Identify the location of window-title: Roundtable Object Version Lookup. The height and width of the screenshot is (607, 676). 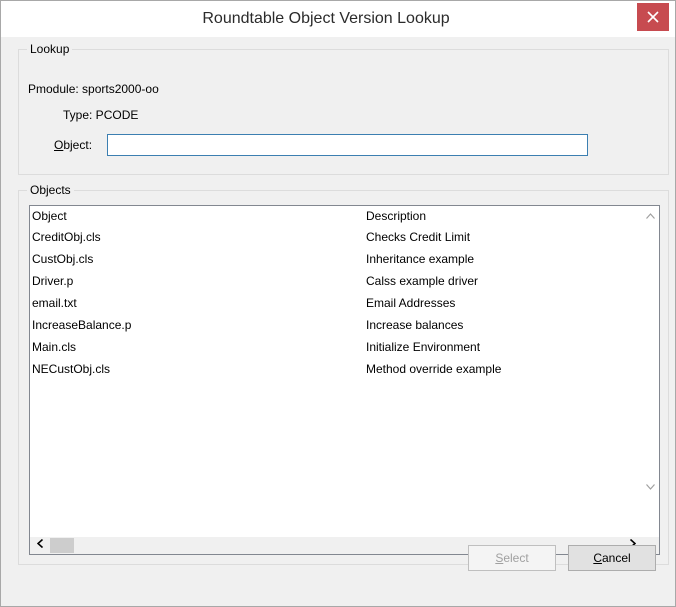
(326, 18).